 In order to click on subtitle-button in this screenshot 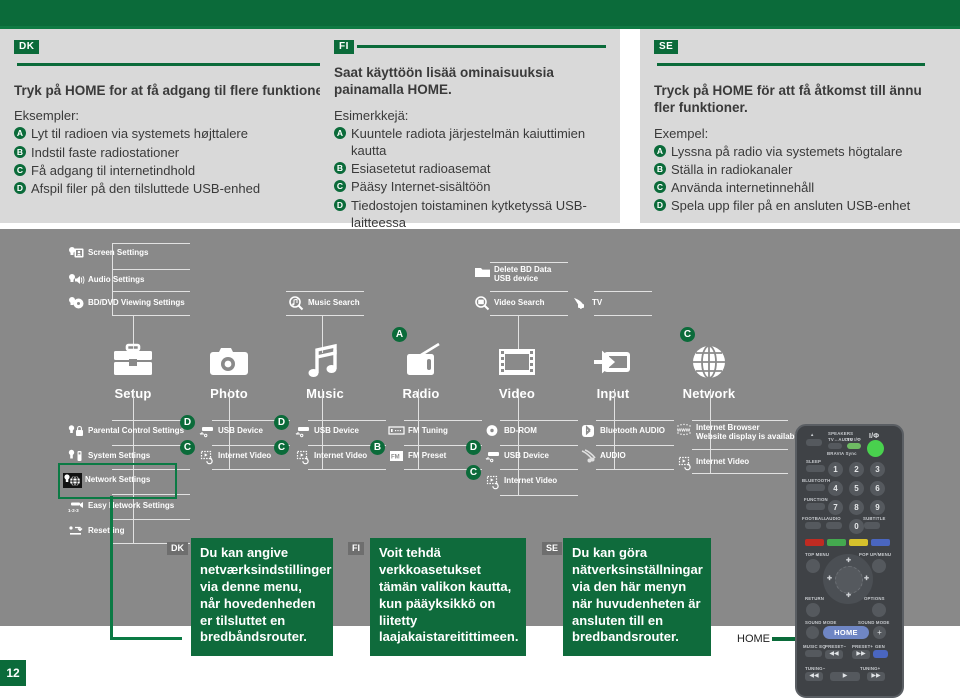, I will do `click(872, 525)`.